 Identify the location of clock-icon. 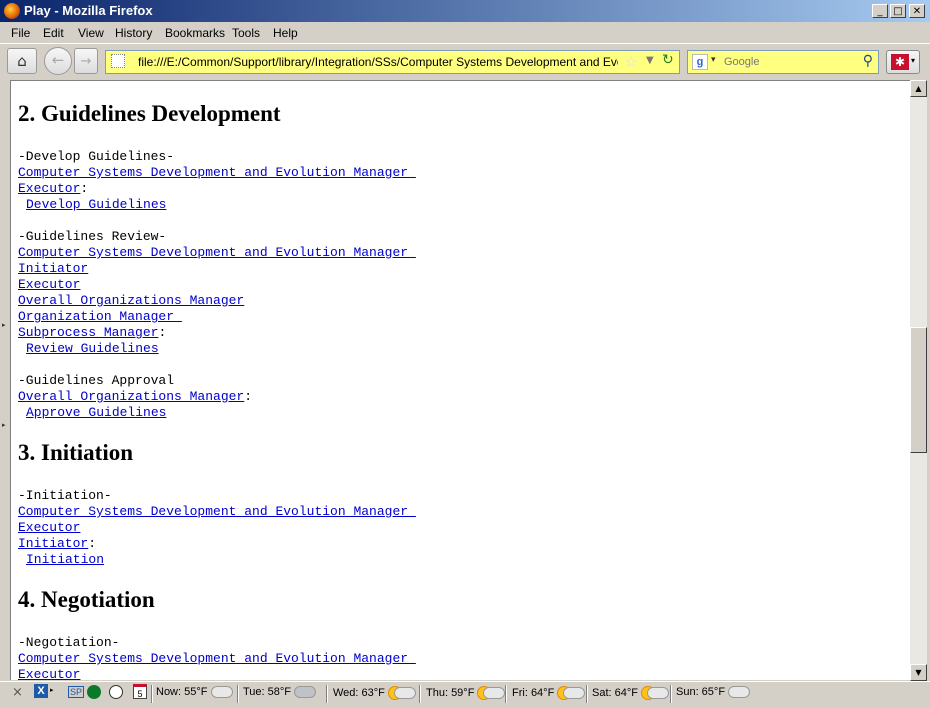
(116, 692).